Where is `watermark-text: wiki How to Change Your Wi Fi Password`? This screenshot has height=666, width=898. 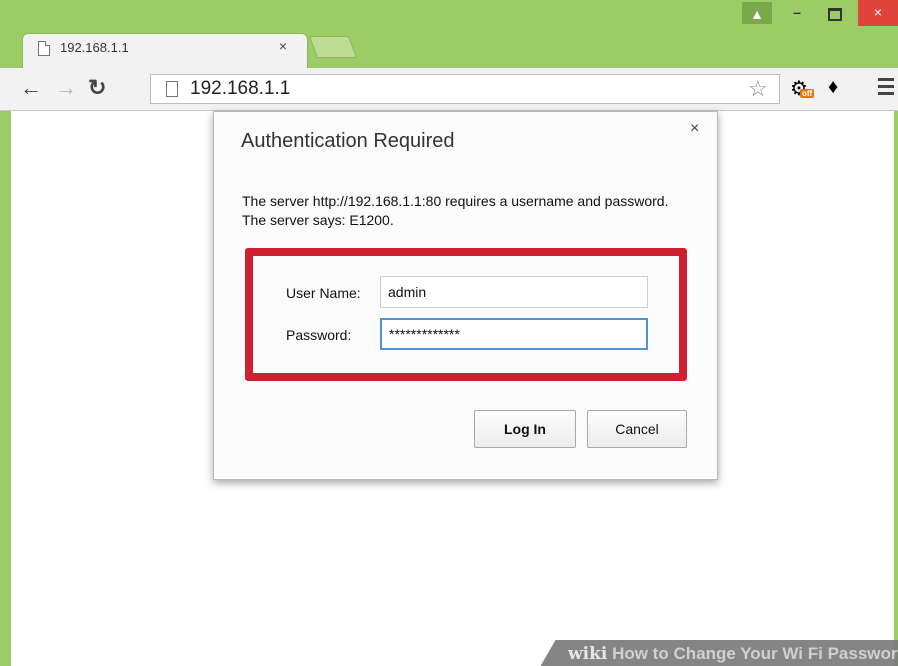
watermark-text: wiki How to Change Your Wi Fi Password is located at coordinates (733, 654).